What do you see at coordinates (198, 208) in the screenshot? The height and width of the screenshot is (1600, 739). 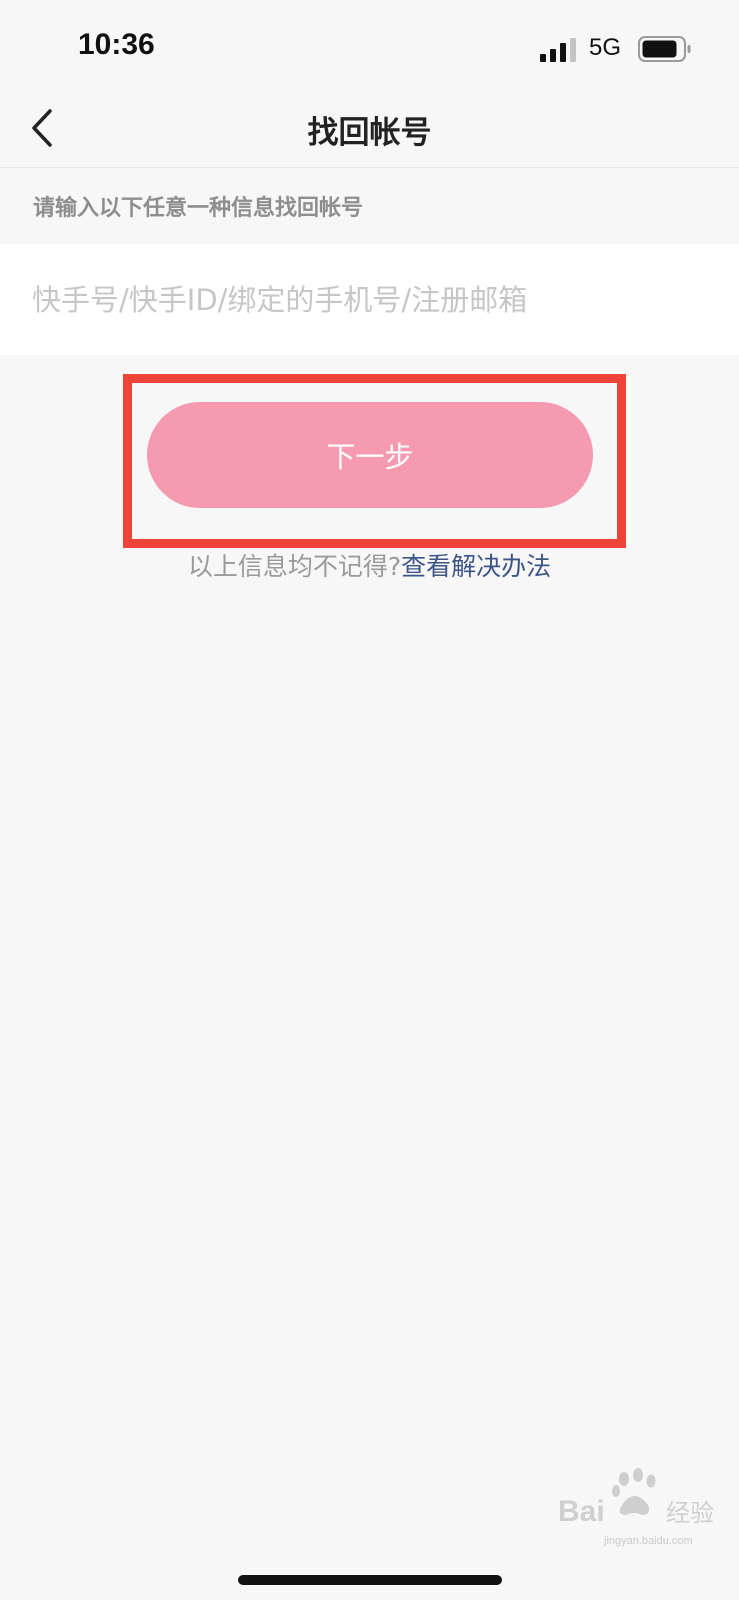 I see `form-hint: 请输入以下任意一种信息找回帐号` at bounding box center [198, 208].